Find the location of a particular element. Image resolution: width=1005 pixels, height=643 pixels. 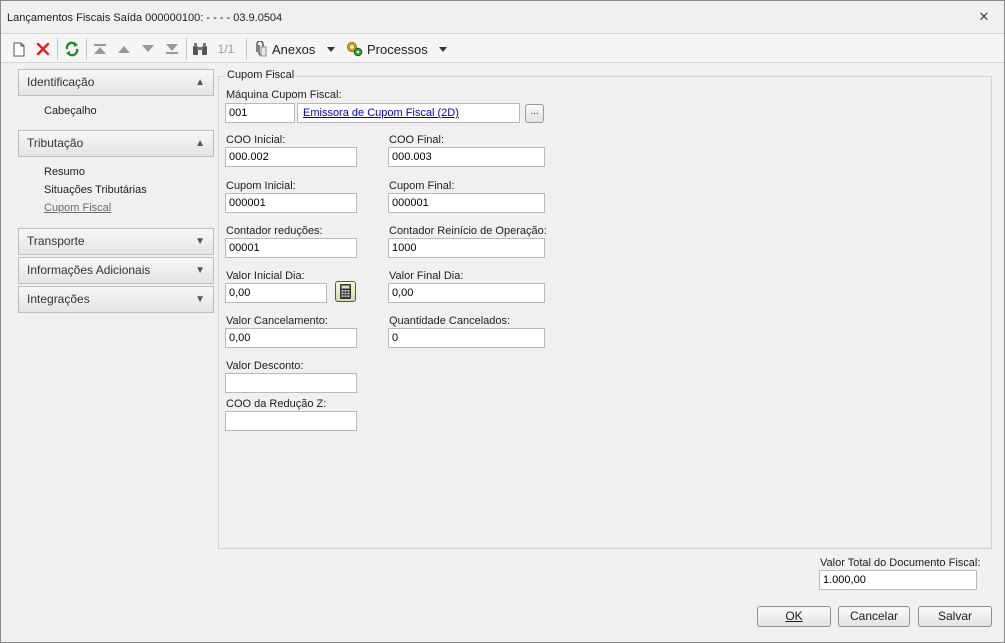

coo-reducao-z-field is located at coordinates (291, 421).